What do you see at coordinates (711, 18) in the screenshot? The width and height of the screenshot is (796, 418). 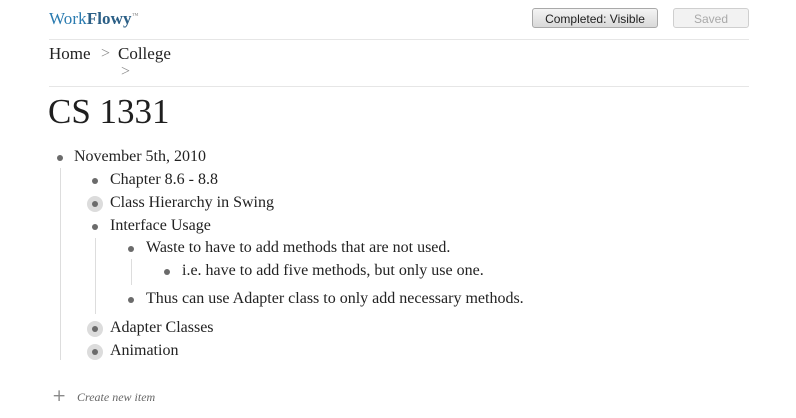 I see `saved-button: Saved` at bounding box center [711, 18].